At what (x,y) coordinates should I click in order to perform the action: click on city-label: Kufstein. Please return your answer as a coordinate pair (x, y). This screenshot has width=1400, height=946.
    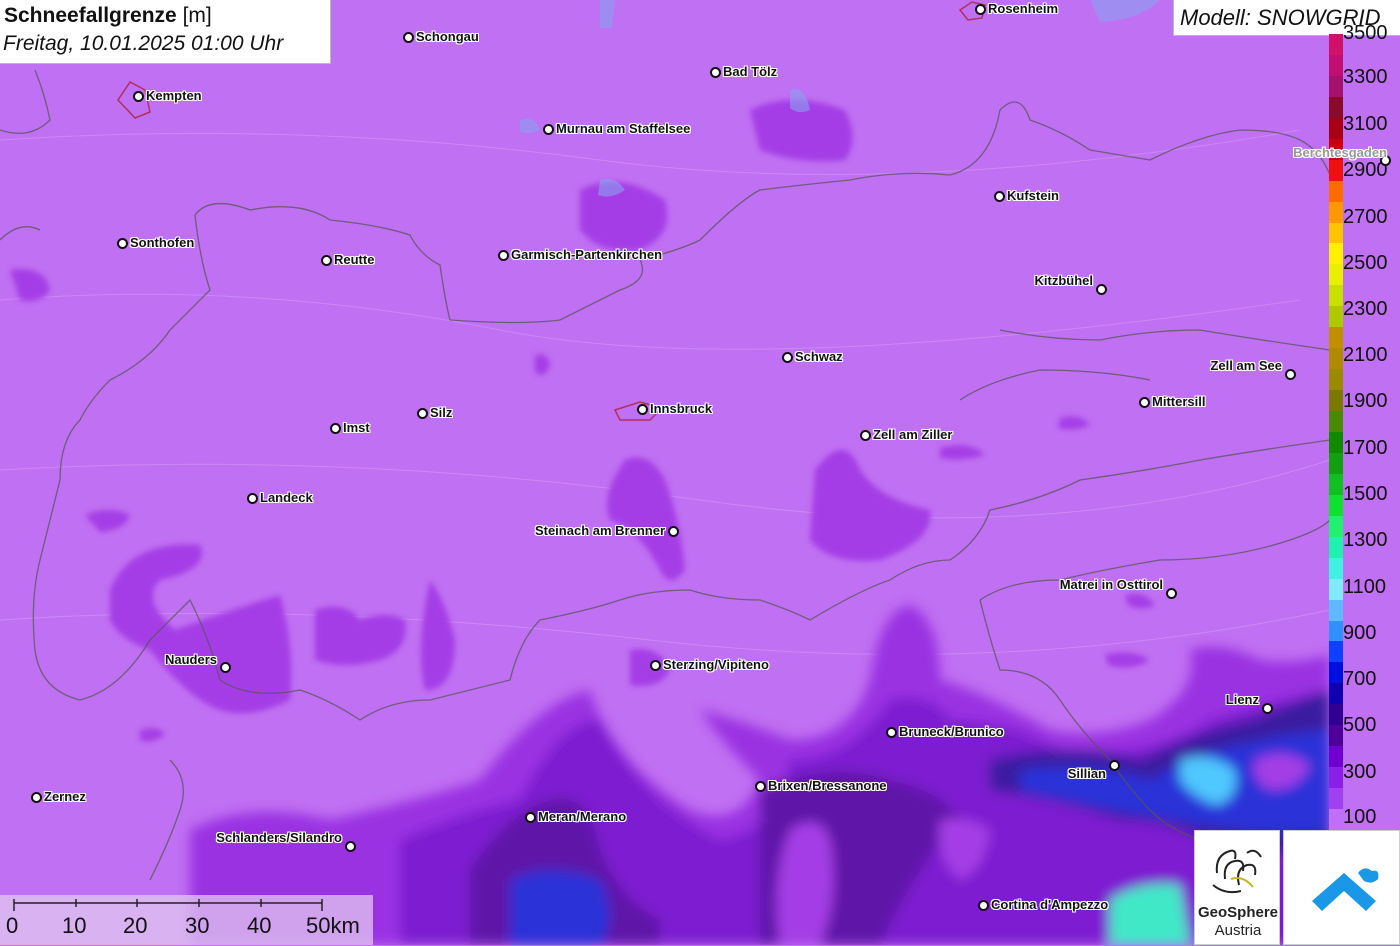
    Looking at the image, I should click on (1033, 195).